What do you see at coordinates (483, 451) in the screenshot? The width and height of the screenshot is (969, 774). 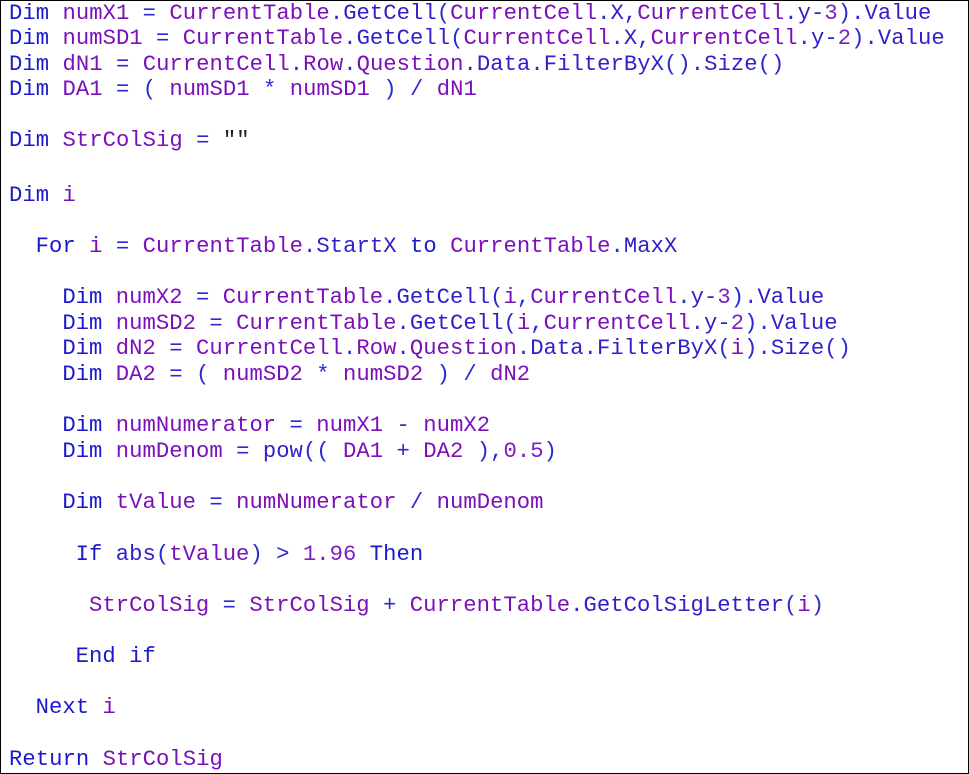 I see `code-token: ),` at bounding box center [483, 451].